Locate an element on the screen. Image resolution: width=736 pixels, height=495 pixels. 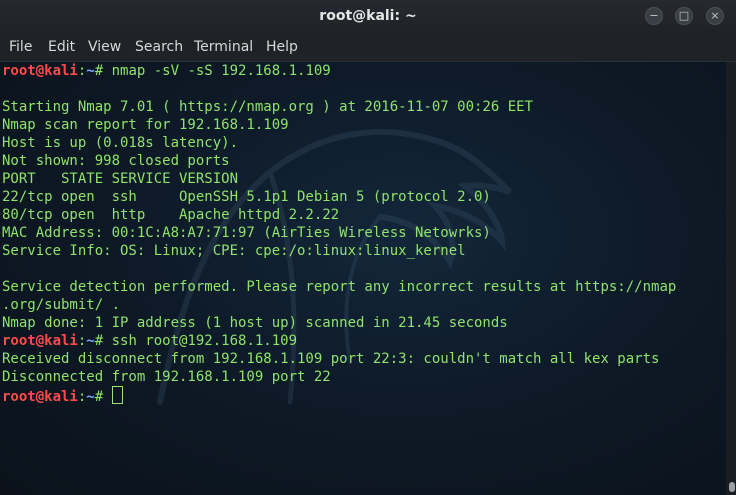
menu-terminal: Terminal is located at coordinates (223, 47).